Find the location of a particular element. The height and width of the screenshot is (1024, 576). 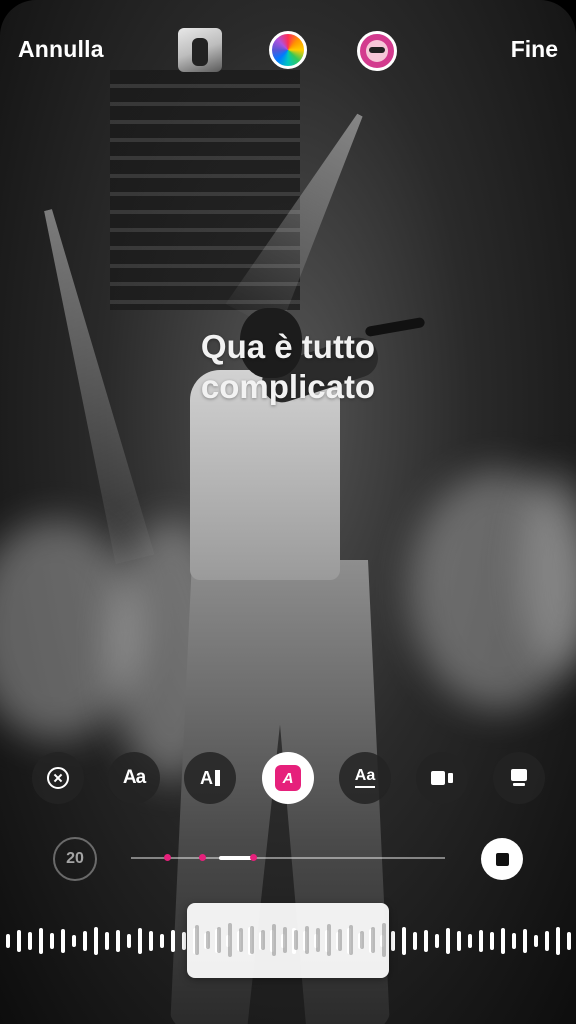

camera-layout-style-button is located at coordinates (442, 778).